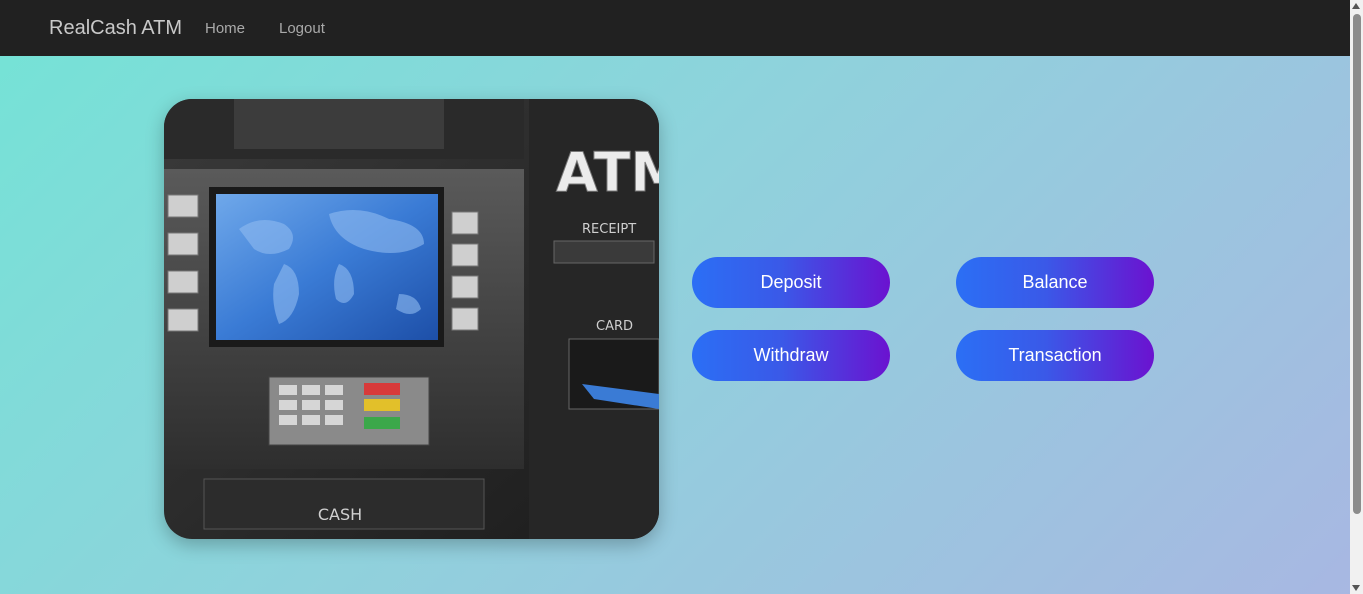 The image size is (1363, 594). What do you see at coordinates (791, 355) in the screenshot?
I see `withdraw-button: Withdraw` at bounding box center [791, 355].